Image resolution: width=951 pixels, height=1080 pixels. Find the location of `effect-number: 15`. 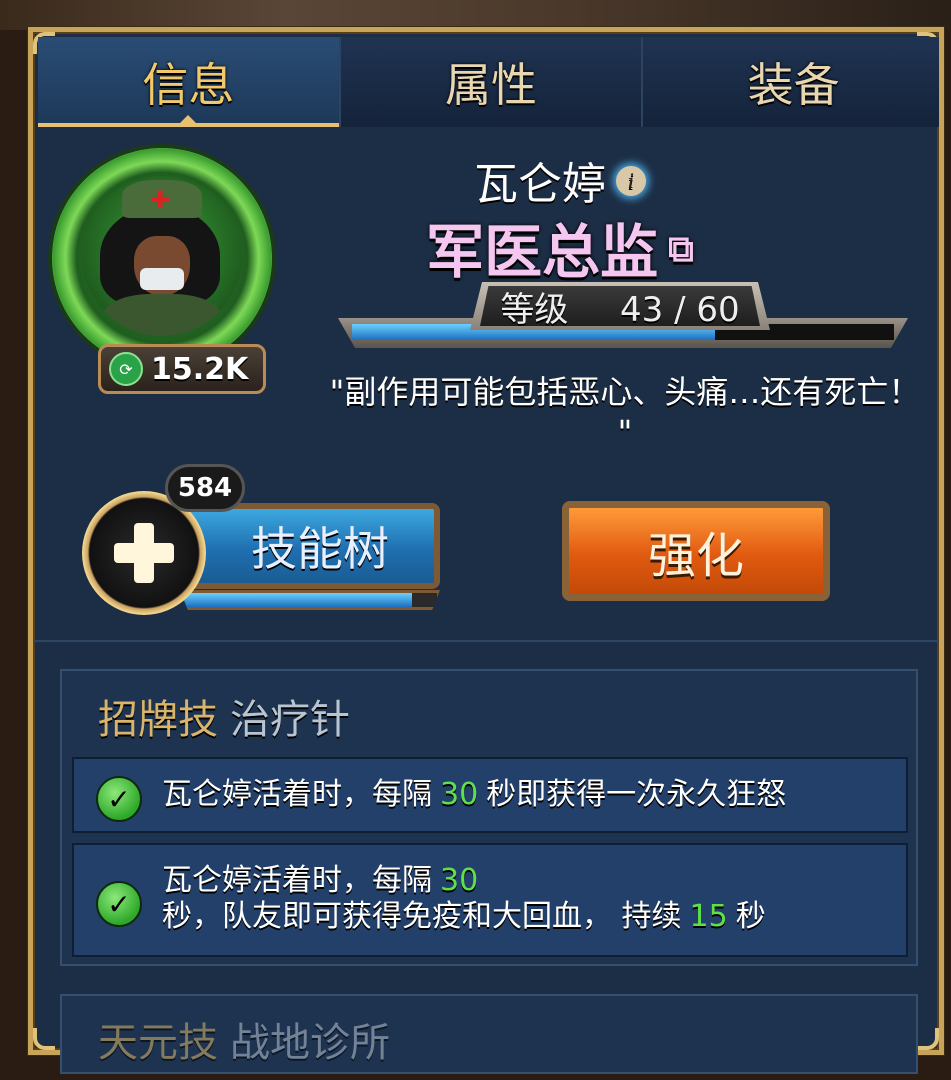

effect-number: 15 is located at coordinates (708, 916).